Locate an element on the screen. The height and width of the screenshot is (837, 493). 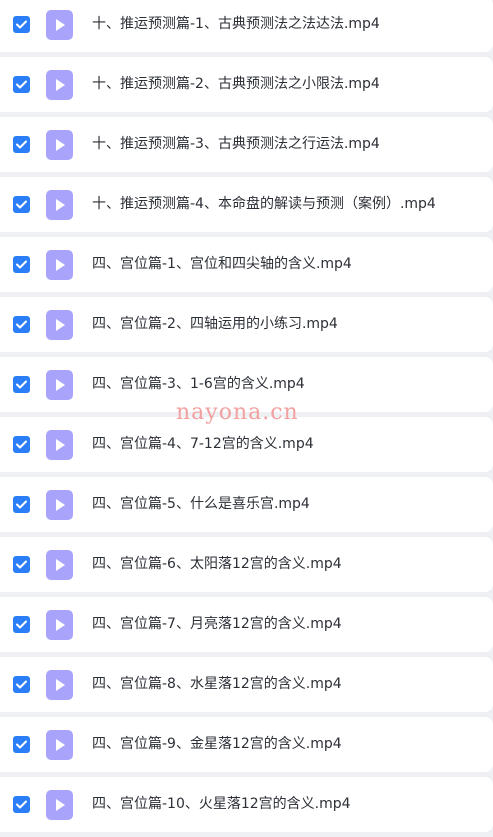
file-row: 十、推运预测篇-2、古典预测法之小限法.mp4 is located at coordinates (246, 84).